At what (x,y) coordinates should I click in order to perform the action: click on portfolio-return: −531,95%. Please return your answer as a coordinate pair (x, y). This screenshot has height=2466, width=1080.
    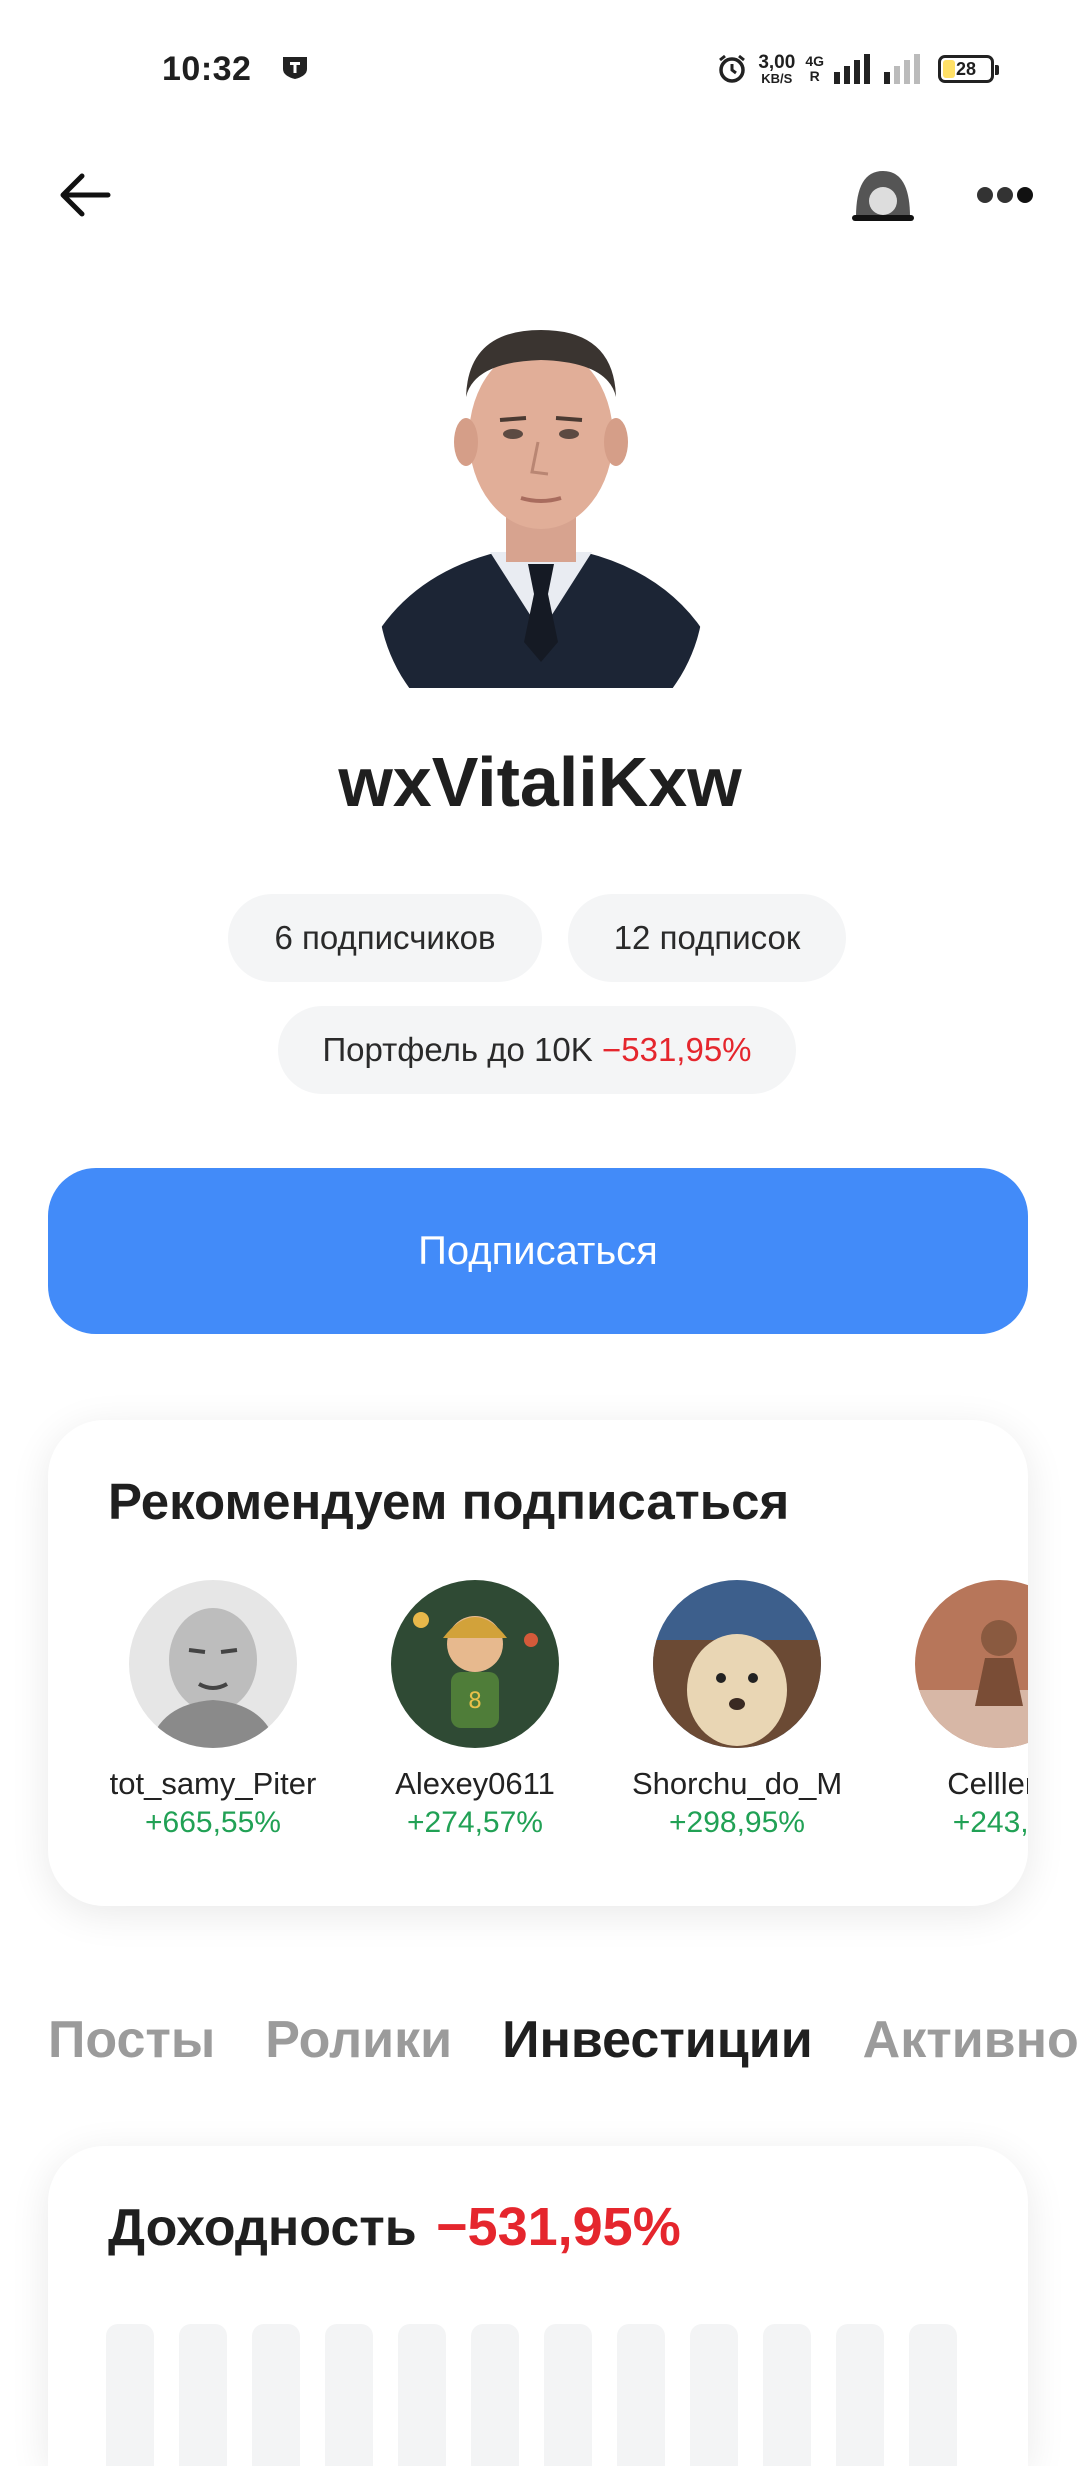
    Looking at the image, I should click on (676, 1049).